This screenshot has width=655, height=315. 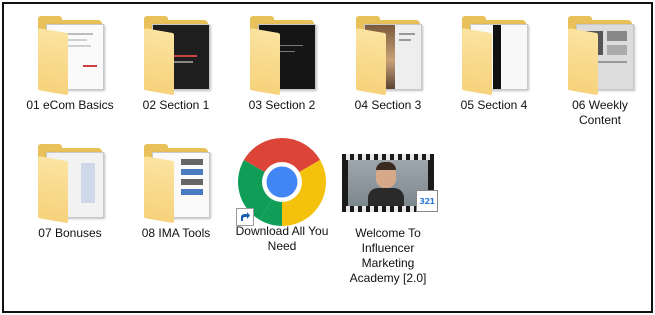 I want to click on media-player-badge: 321, so click(x=427, y=201).